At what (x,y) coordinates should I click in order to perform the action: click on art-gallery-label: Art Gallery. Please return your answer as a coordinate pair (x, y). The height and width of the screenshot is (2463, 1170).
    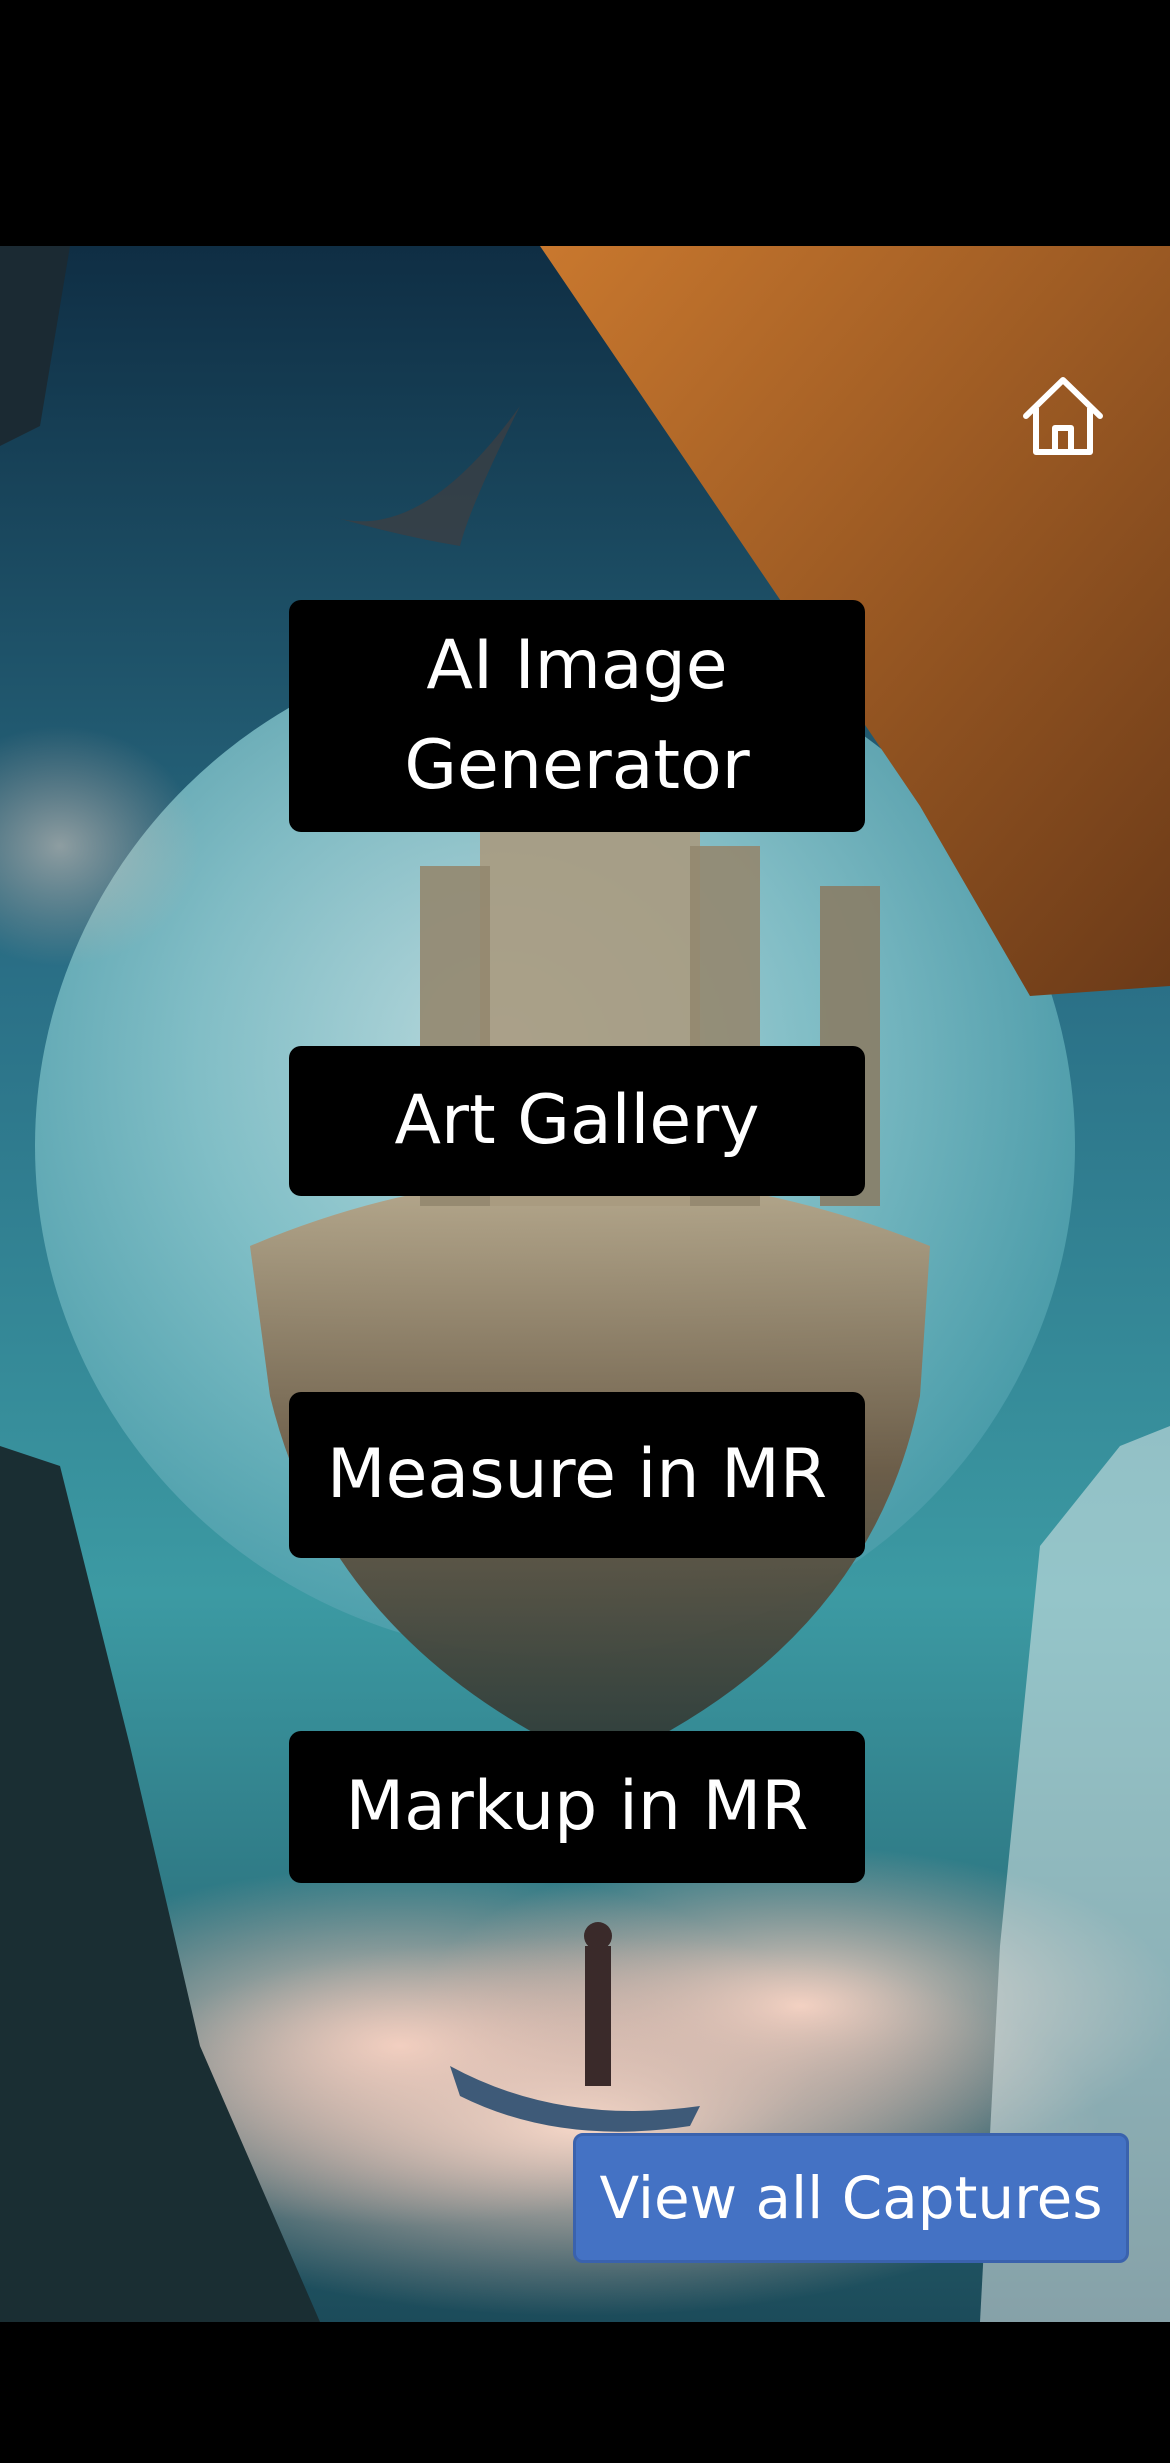
    Looking at the image, I should click on (577, 1120).